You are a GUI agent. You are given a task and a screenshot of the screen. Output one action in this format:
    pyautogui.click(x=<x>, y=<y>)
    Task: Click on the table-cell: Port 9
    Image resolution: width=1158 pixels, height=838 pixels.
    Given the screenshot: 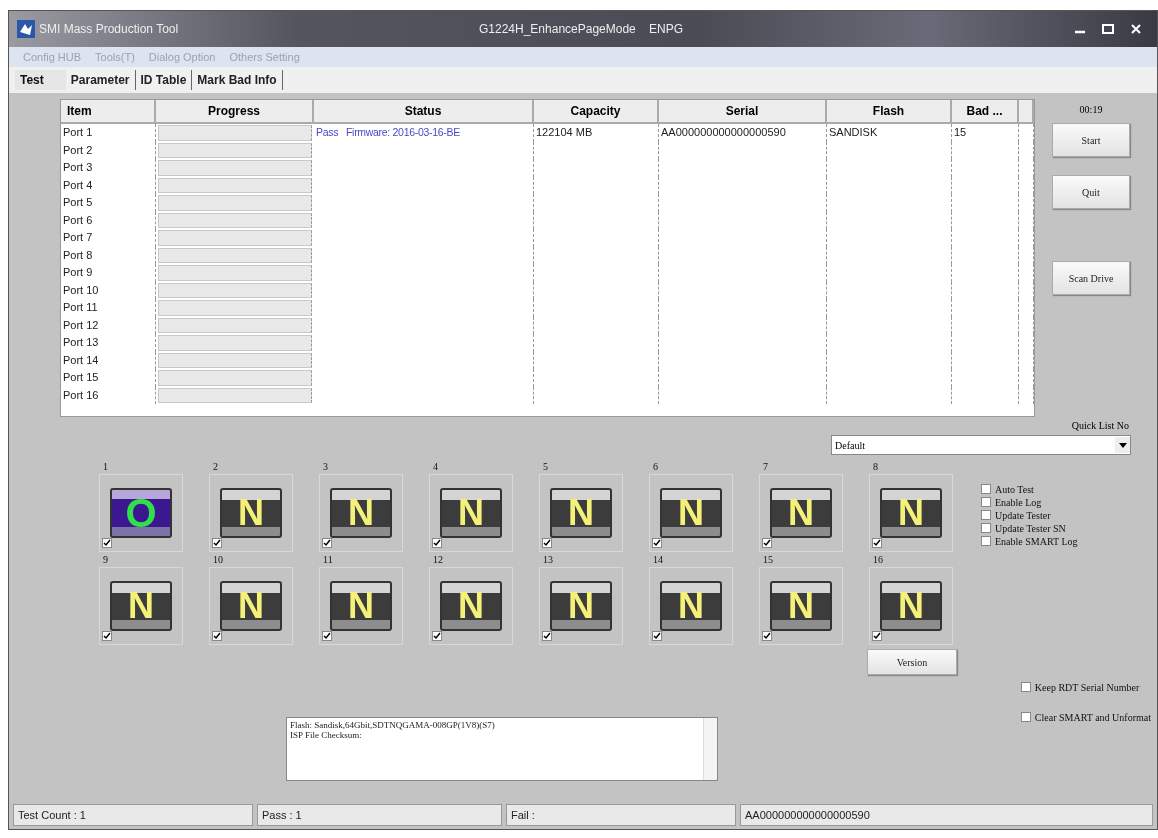 What is the action you would take?
    pyautogui.click(x=108, y=273)
    